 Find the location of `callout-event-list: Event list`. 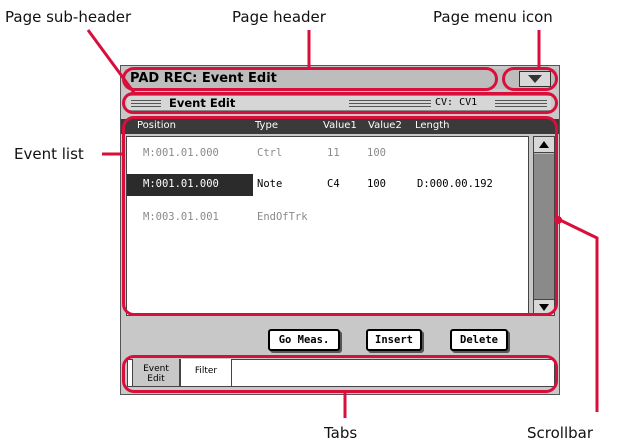

callout-event-list: Event list is located at coordinates (49, 154).